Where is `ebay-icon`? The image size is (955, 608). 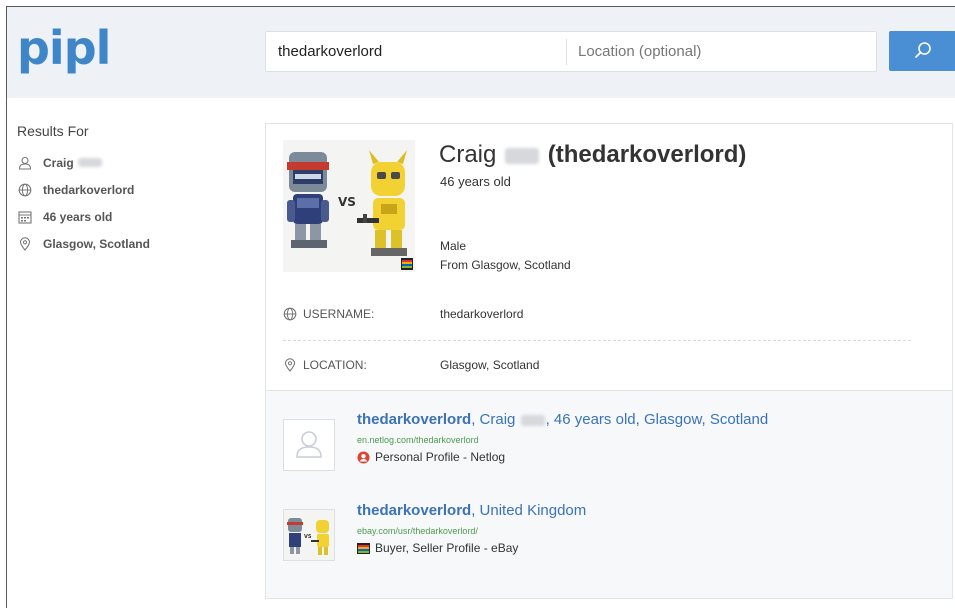
ebay-icon is located at coordinates (363, 548).